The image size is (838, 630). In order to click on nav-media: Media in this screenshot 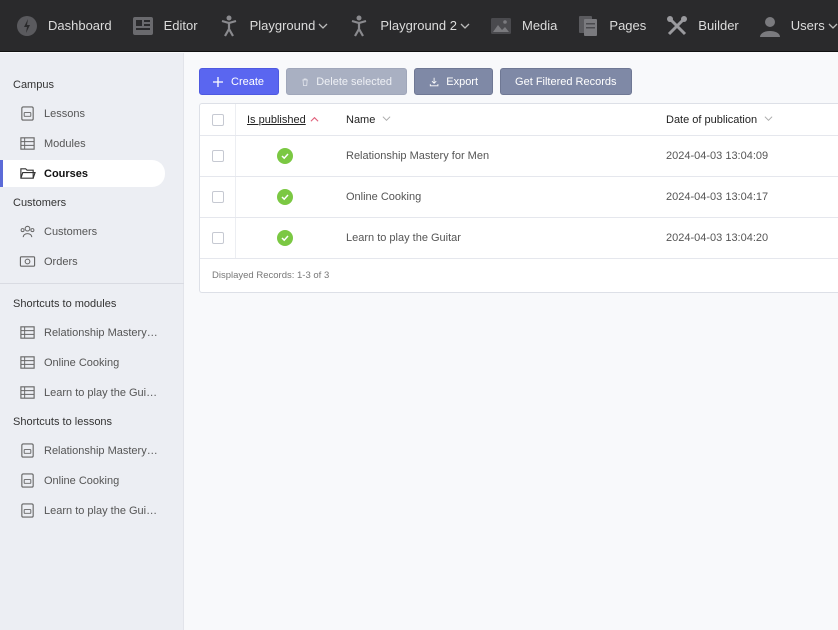, I will do `click(522, 25)`.